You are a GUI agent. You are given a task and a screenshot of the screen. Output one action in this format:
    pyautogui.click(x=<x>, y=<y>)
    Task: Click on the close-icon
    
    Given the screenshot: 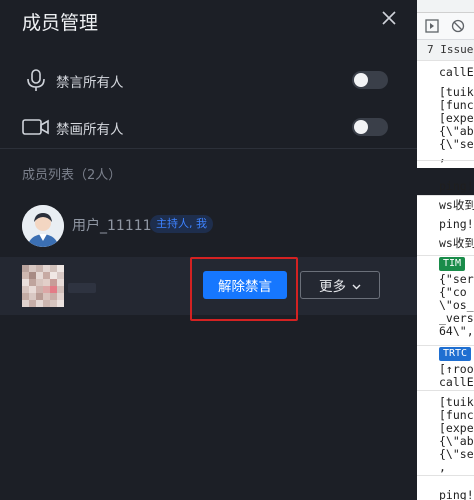 What is the action you would take?
    pyautogui.click(x=389, y=18)
    